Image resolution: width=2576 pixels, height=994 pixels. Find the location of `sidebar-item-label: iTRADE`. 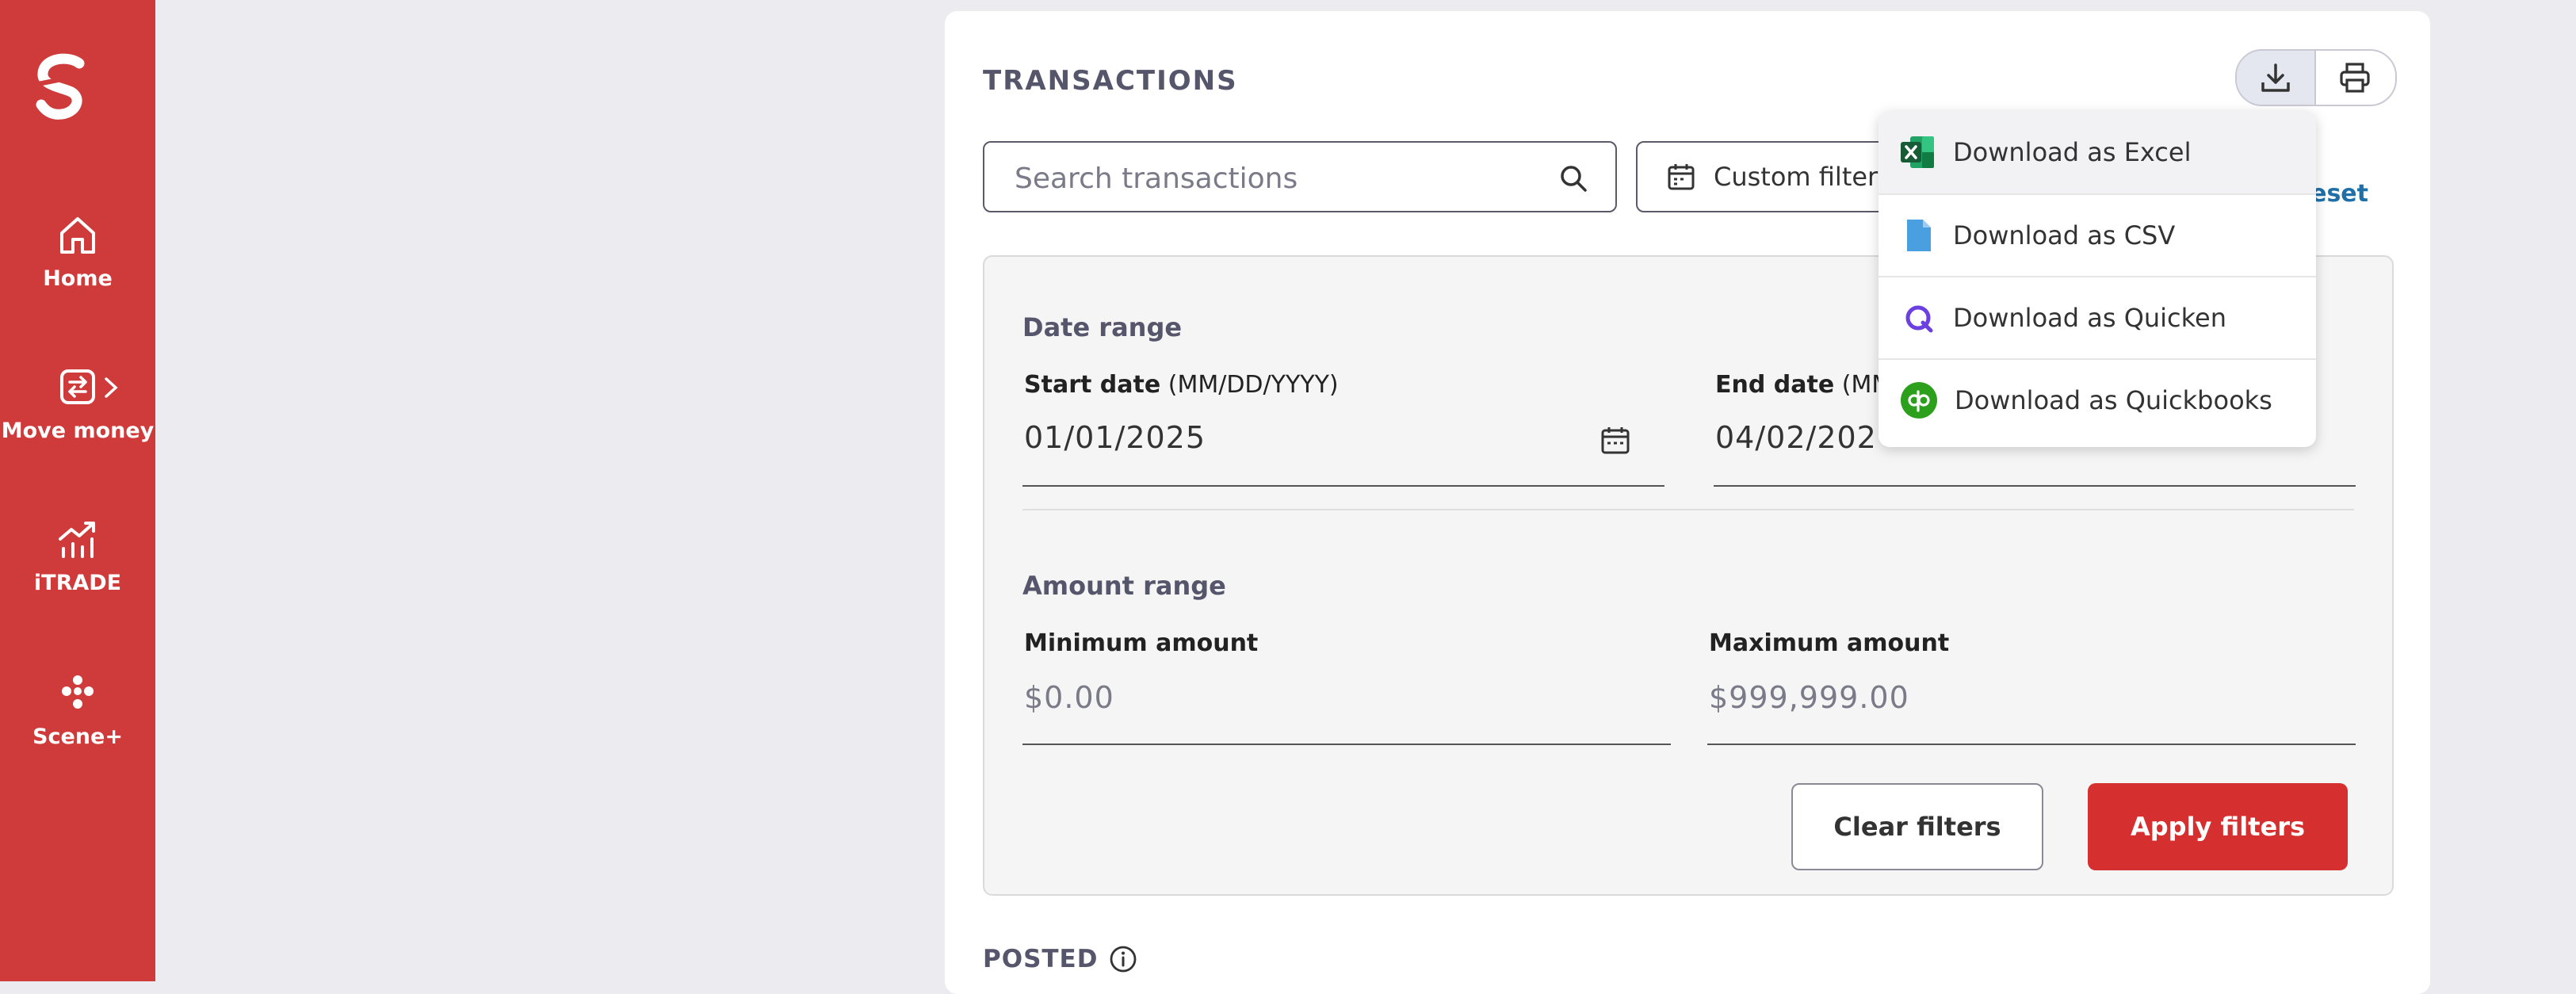

sidebar-item-label: iTRADE is located at coordinates (77, 583).